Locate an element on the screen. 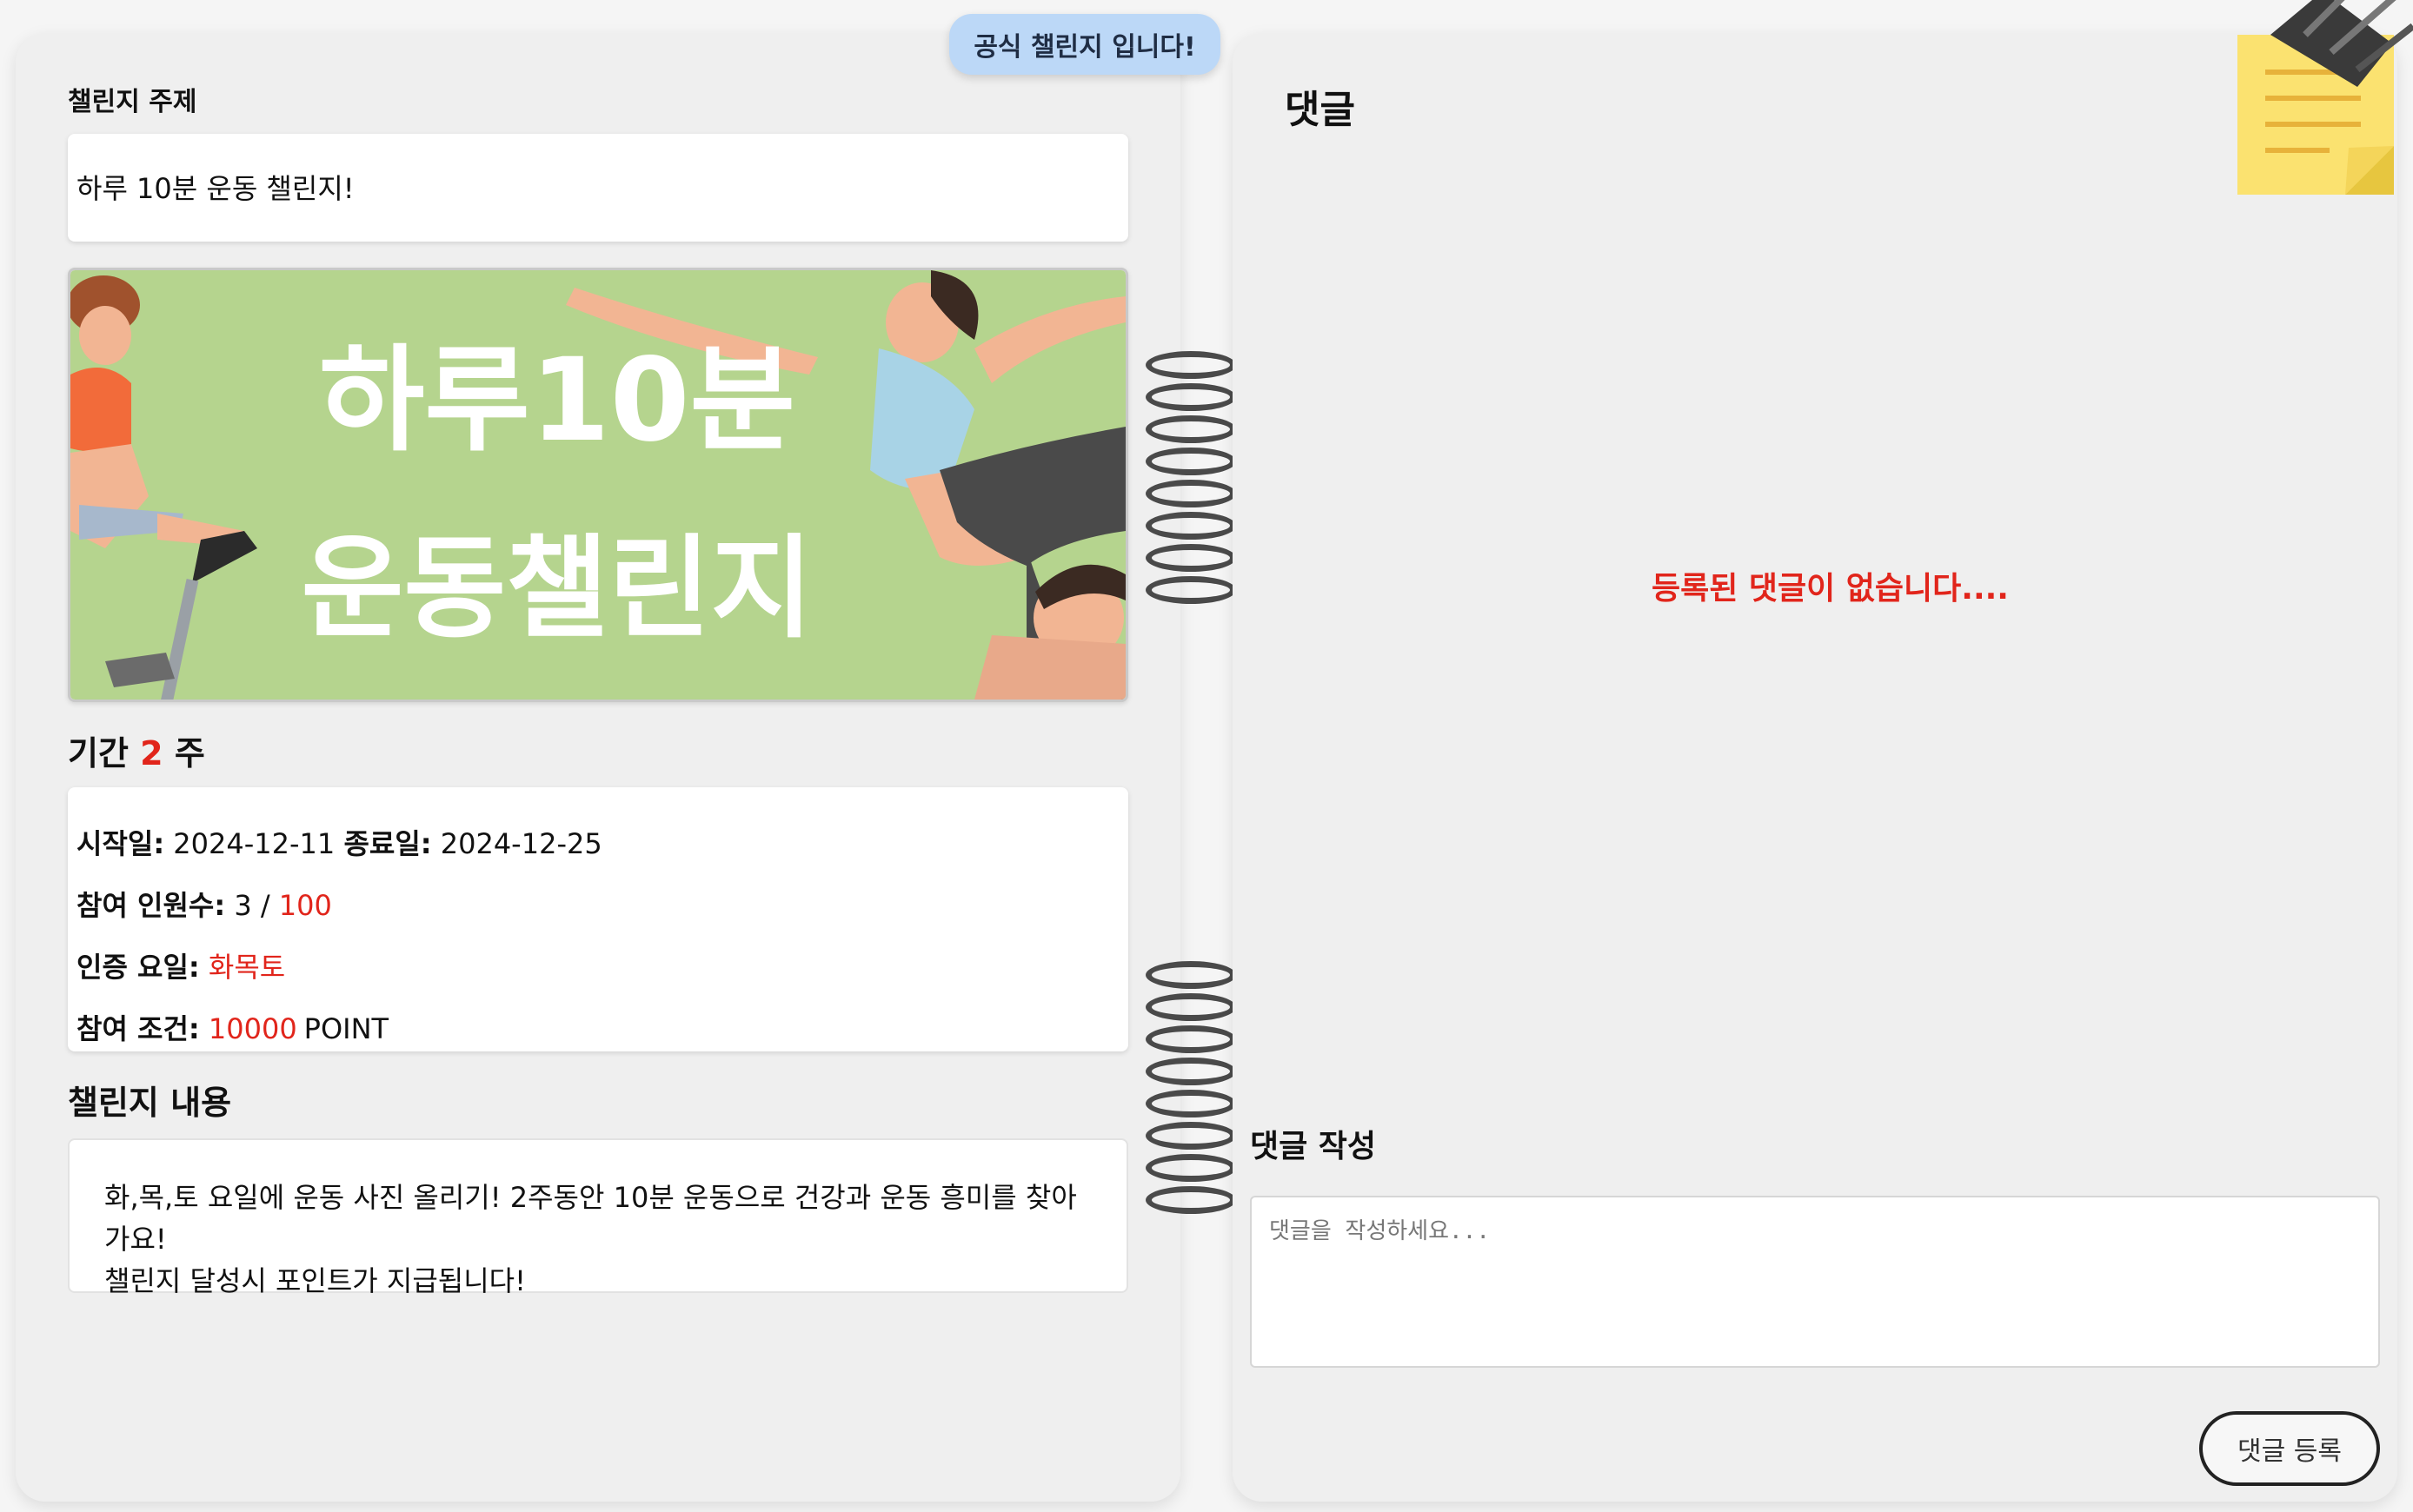 This screenshot has height=1512, width=2413. banner-title-line2: 운동챌린지 is located at coordinates (558, 588).